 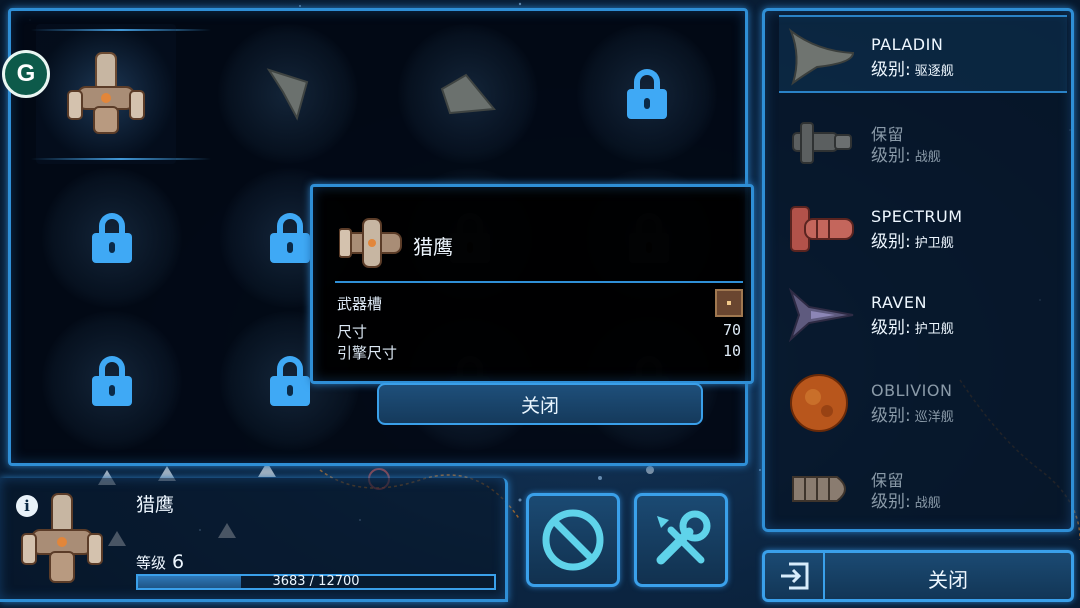 I want to click on stat-value-size: 70, so click(x=731, y=330).